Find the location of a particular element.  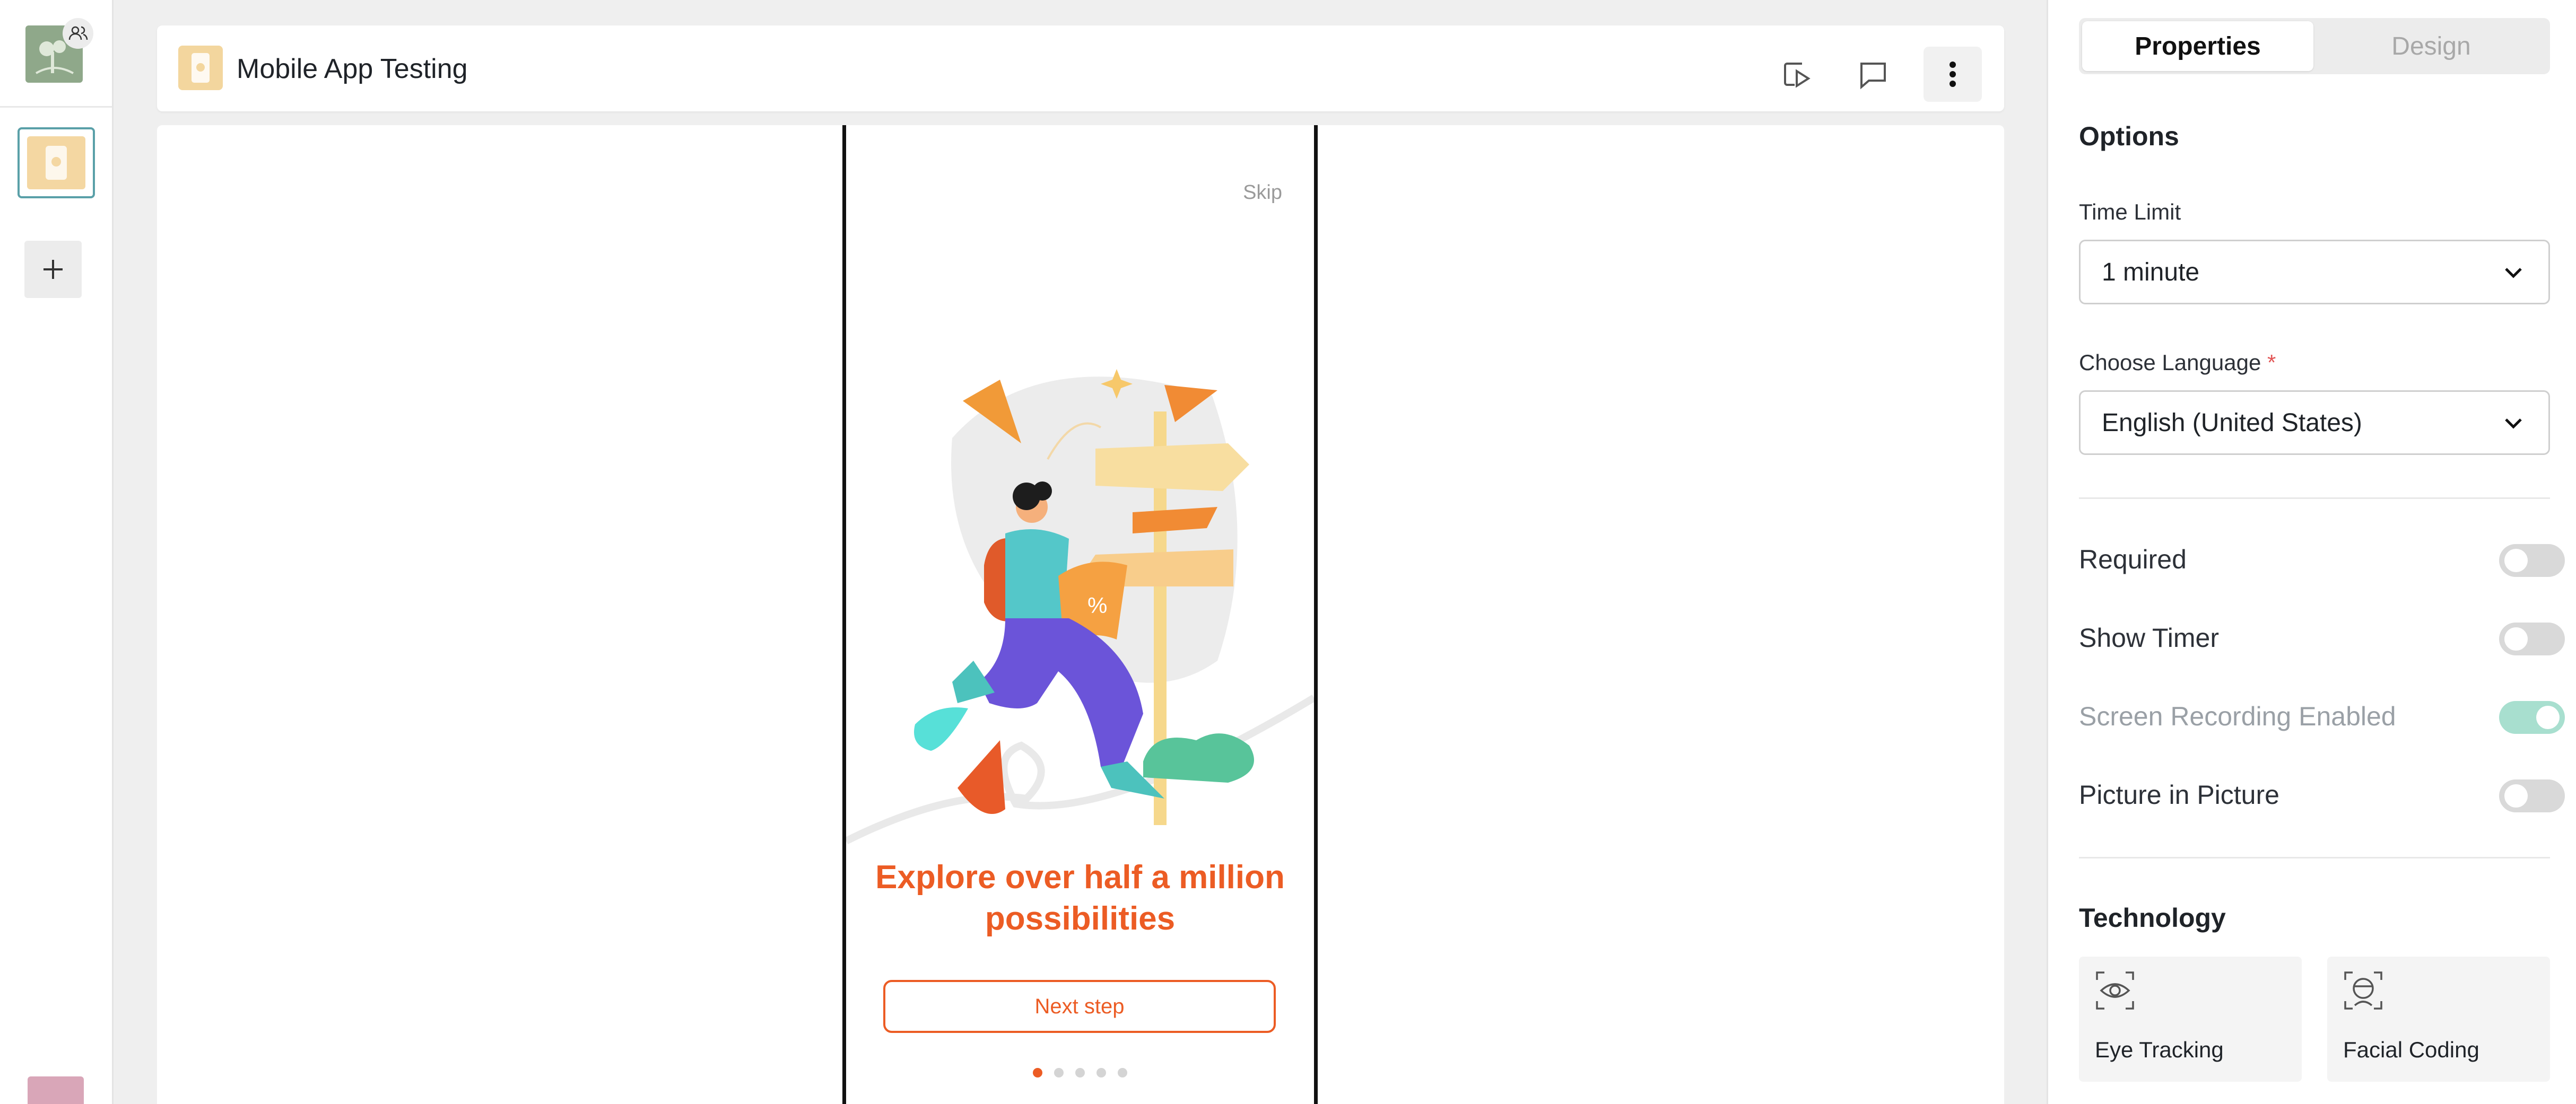

left-sidebar is located at coordinates (57, 552).